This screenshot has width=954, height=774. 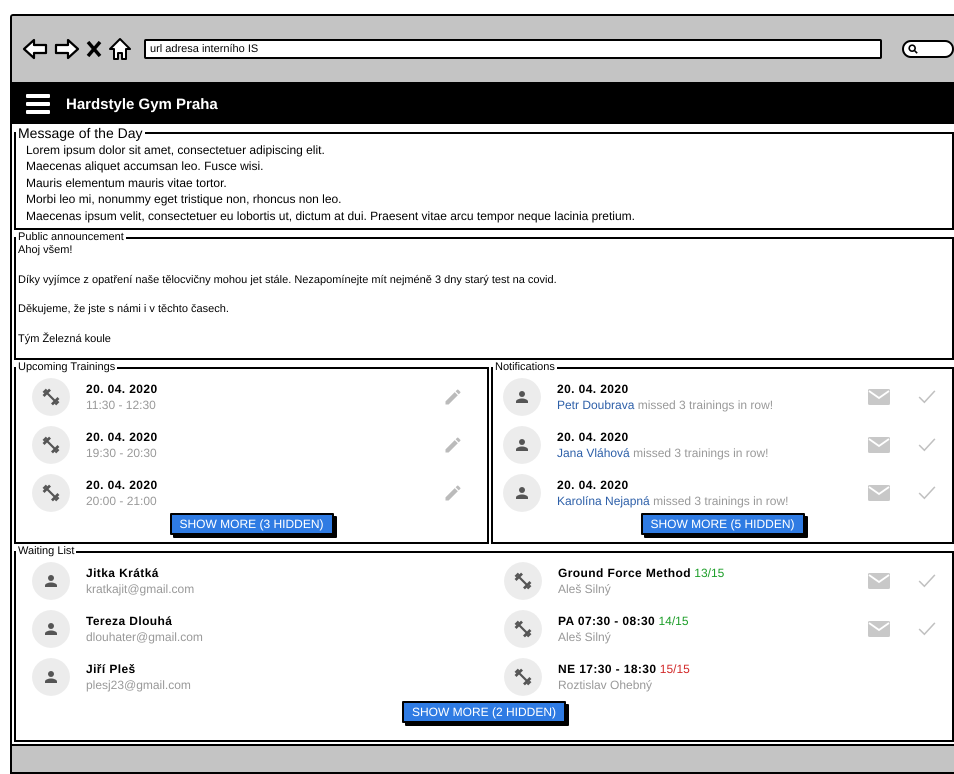 What do you see at coordinates (288, 280) in the screenshot?
I see `announcement-text: Díky vyjímce z opatření naše tělocvičny mohou jet stále. Nezapomínejte mít nejméně 3 dny starý test na covid.` at bounding box center [288, 280].